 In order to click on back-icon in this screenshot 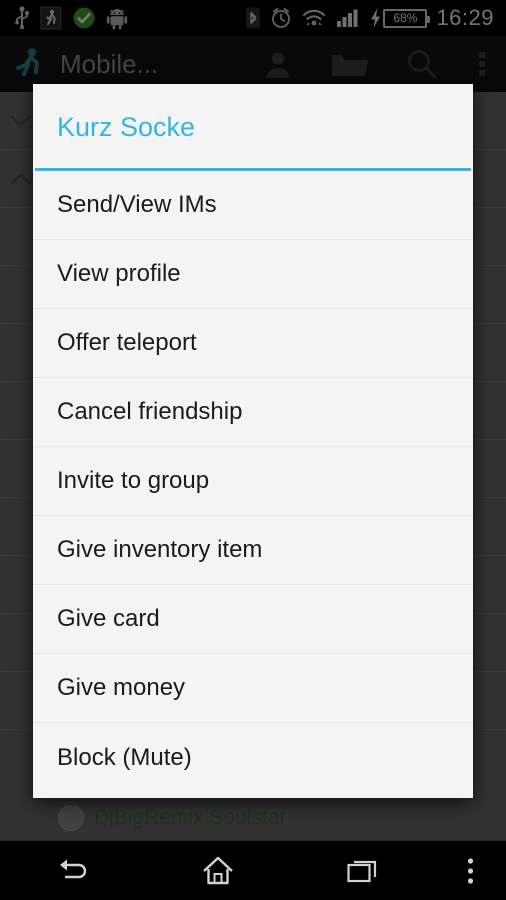, I will do `click(72, 868)`.